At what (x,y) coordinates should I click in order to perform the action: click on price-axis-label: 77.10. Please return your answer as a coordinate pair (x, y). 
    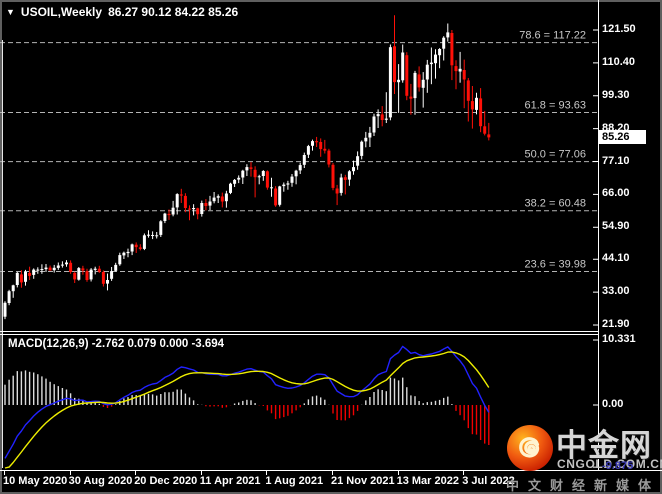
    Looking at the image, I should click on (616, 160).